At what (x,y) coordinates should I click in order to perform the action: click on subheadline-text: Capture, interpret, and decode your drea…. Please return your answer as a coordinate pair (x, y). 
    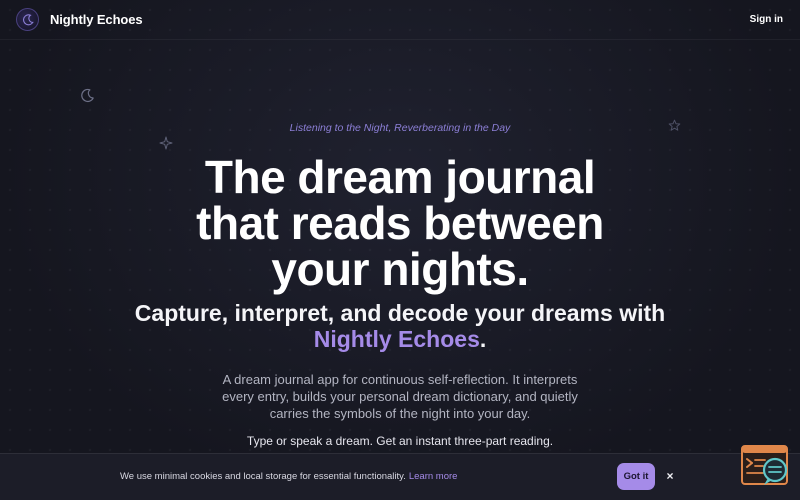
    Looking at the image, I should click on (400, 313).